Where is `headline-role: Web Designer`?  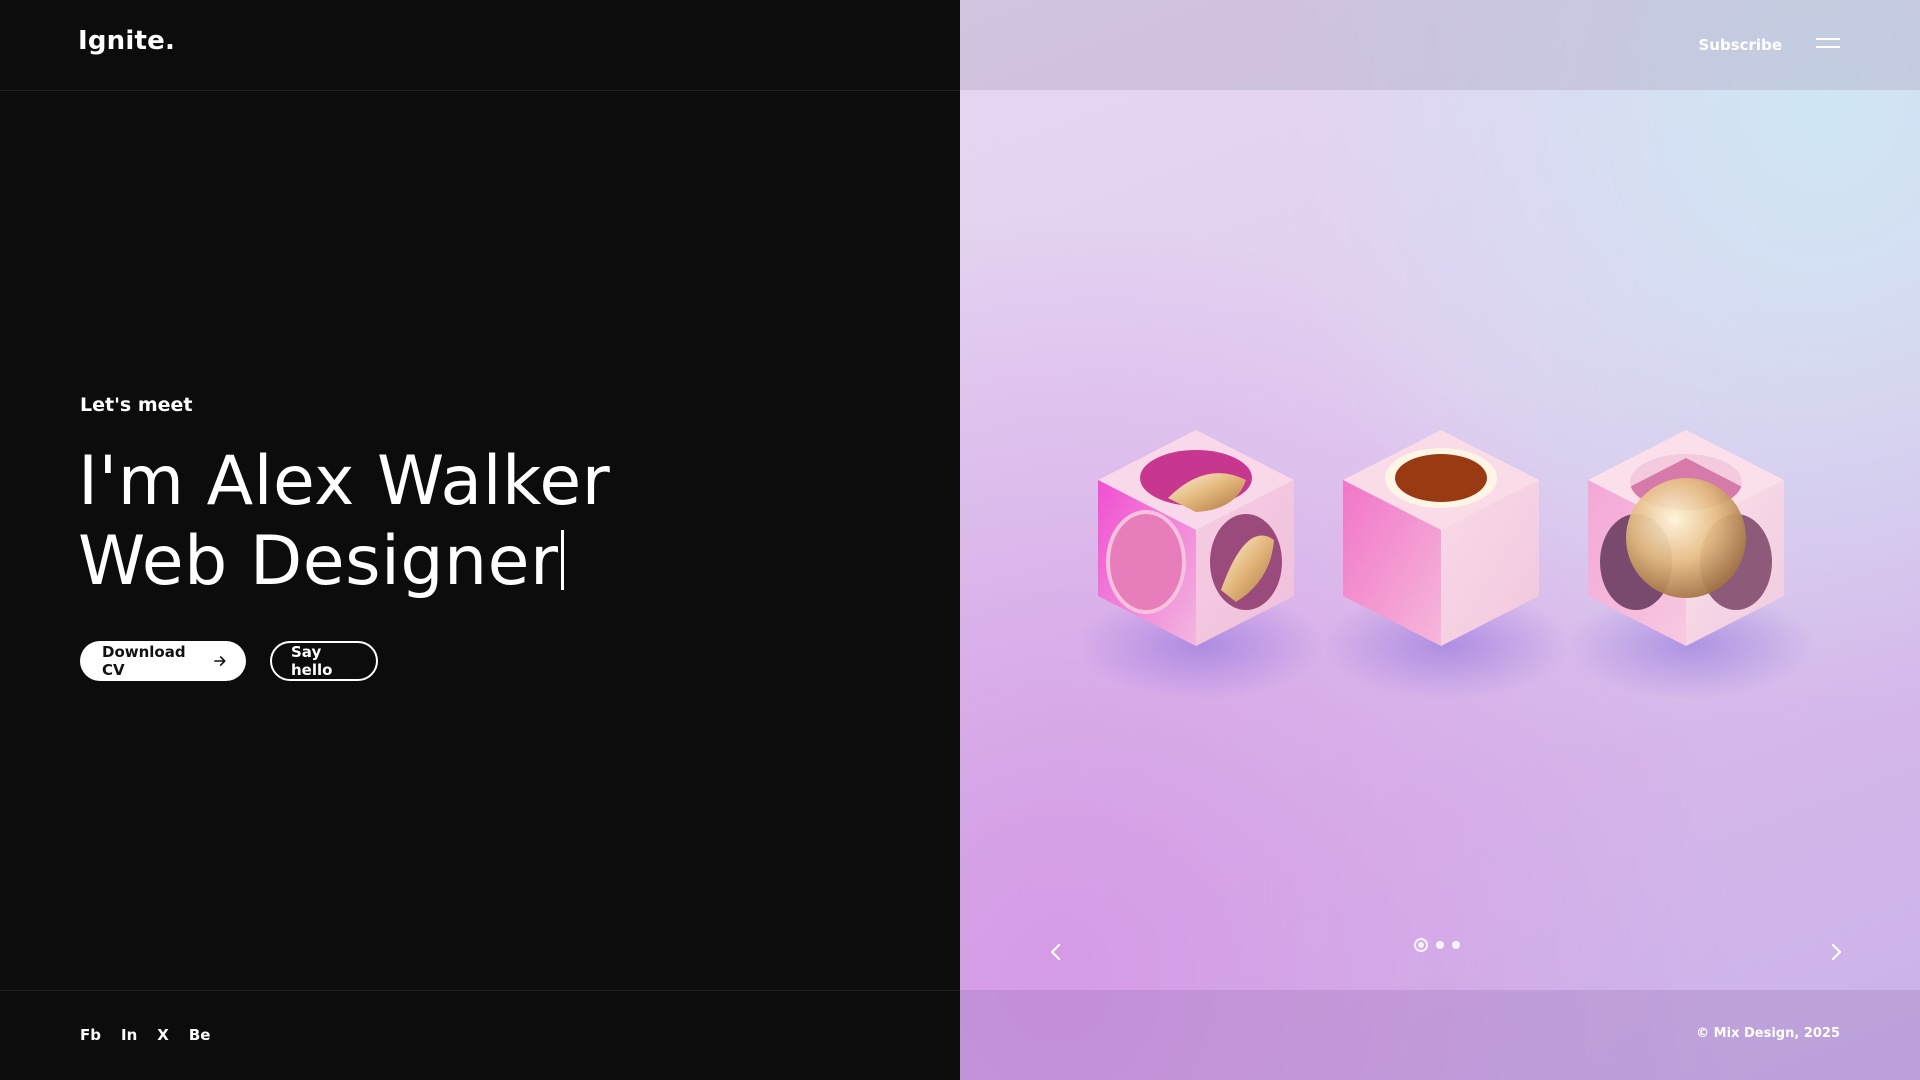
headline-role: Web Designer is located at coordinates (318, 561).